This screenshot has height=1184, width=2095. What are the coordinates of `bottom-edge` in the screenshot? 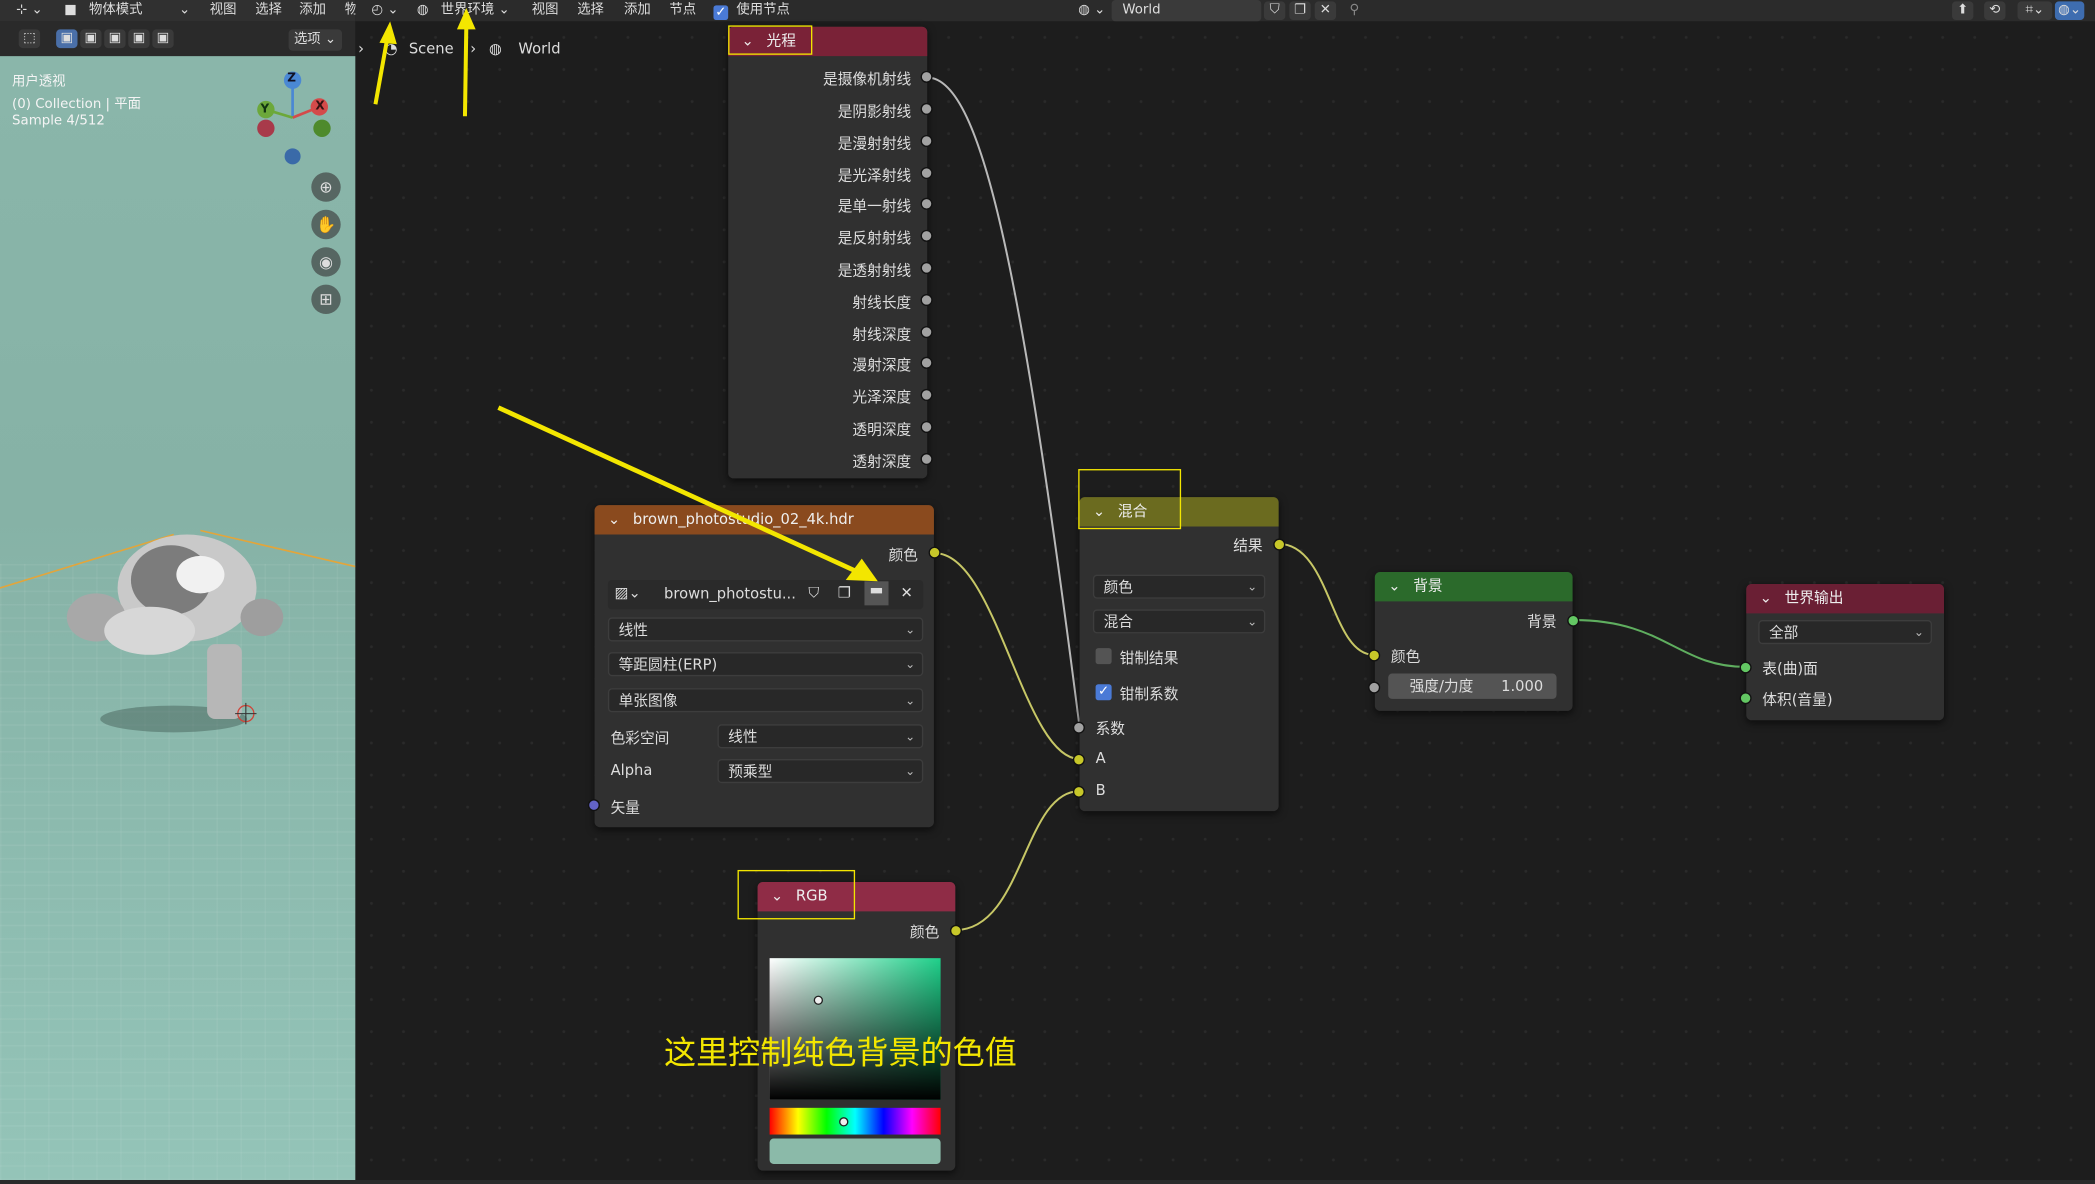 It's located at (1047, 1181).